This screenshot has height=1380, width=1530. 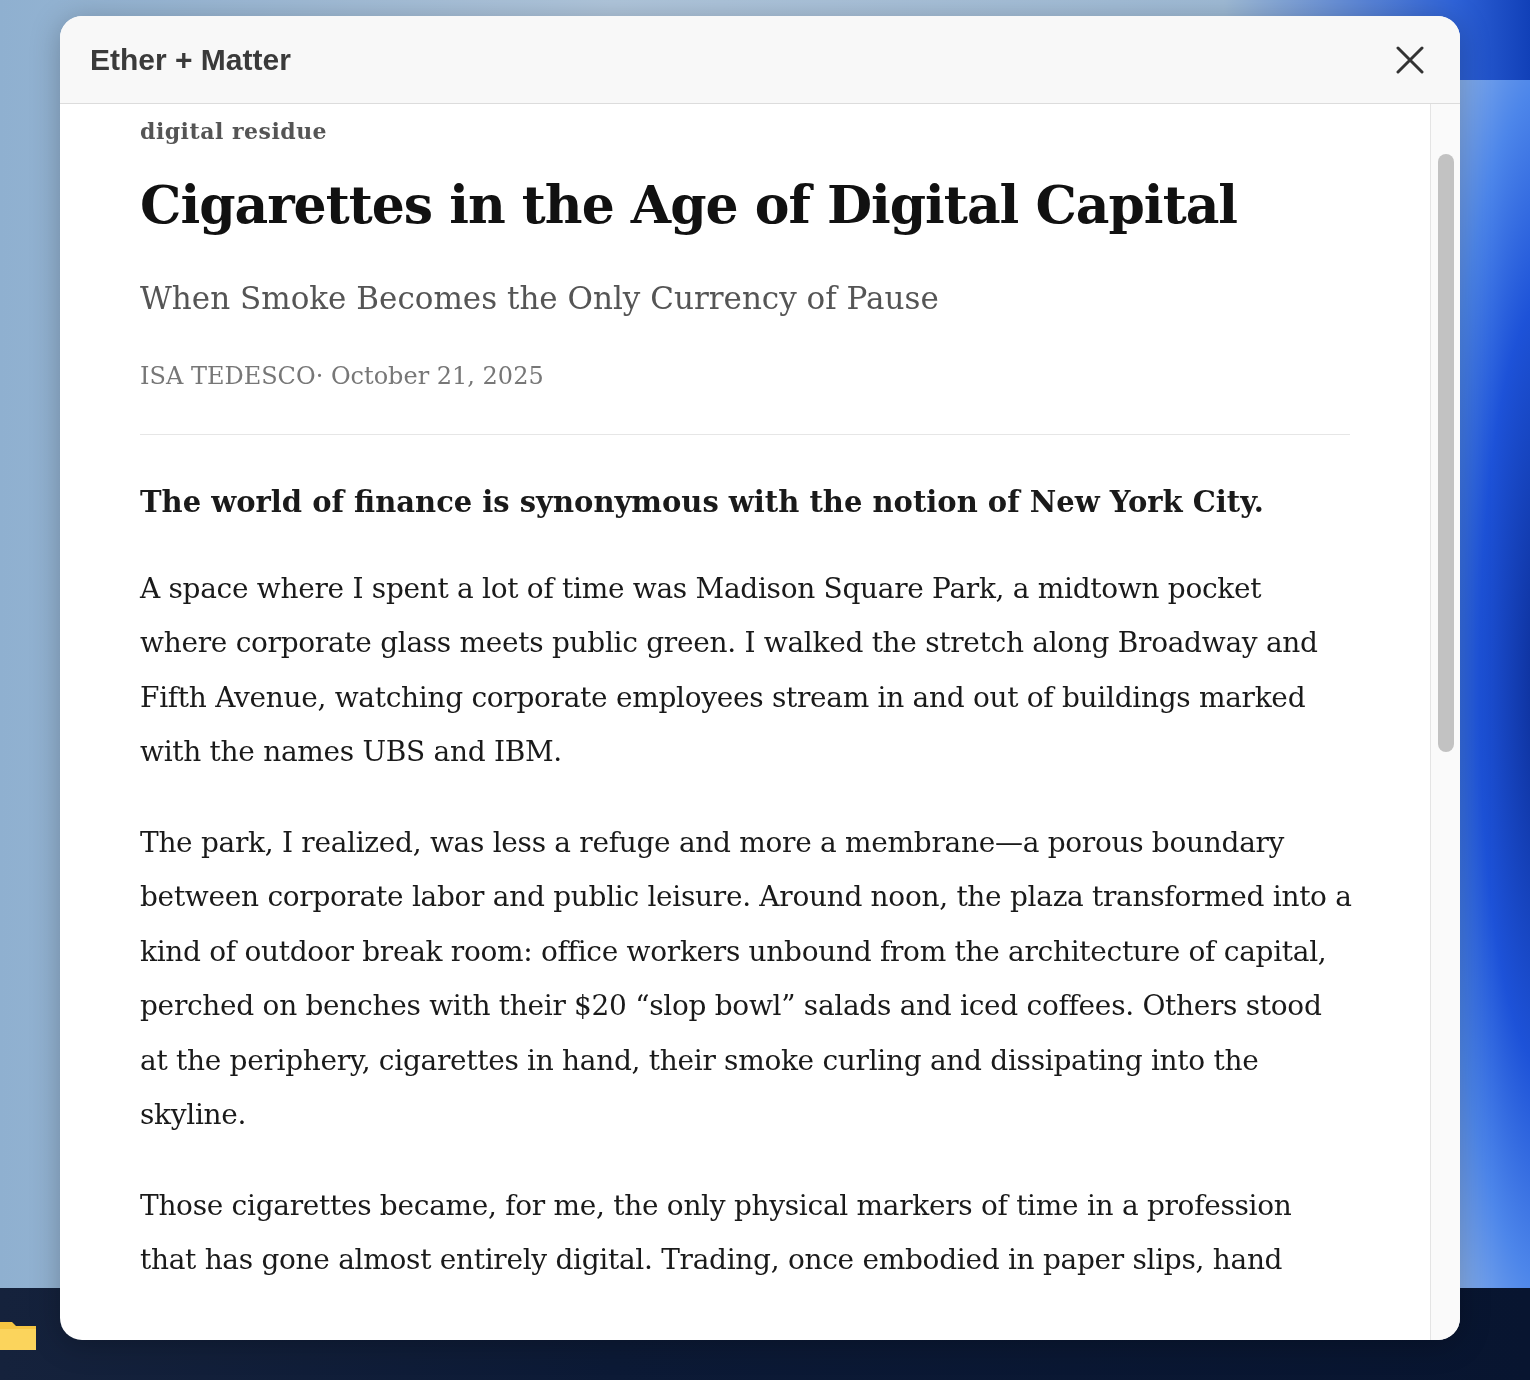 What do you see at coordinates (716, 1233) in the screenshot?
I see `article-paragraph: Those cigarettes became, for me, the only physical markers of time in a profession that has gone almost entirely digital. Trading, once embodied in paper slips, hand` at bounding box center [716, 1233].